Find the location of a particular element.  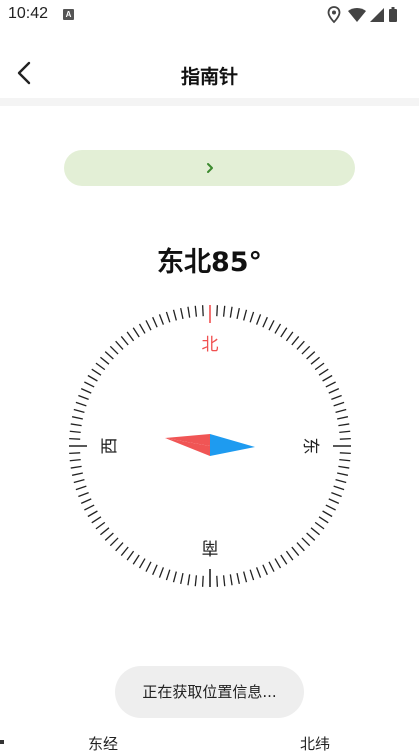

status-icons is located at coordinates (367, 15).